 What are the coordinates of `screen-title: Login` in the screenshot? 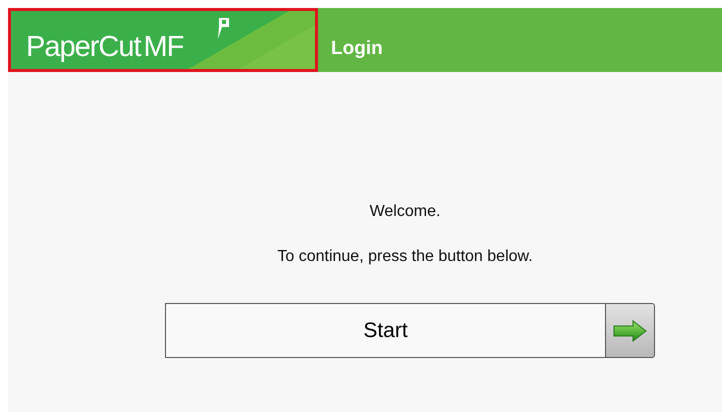 It's located at (357, 48).